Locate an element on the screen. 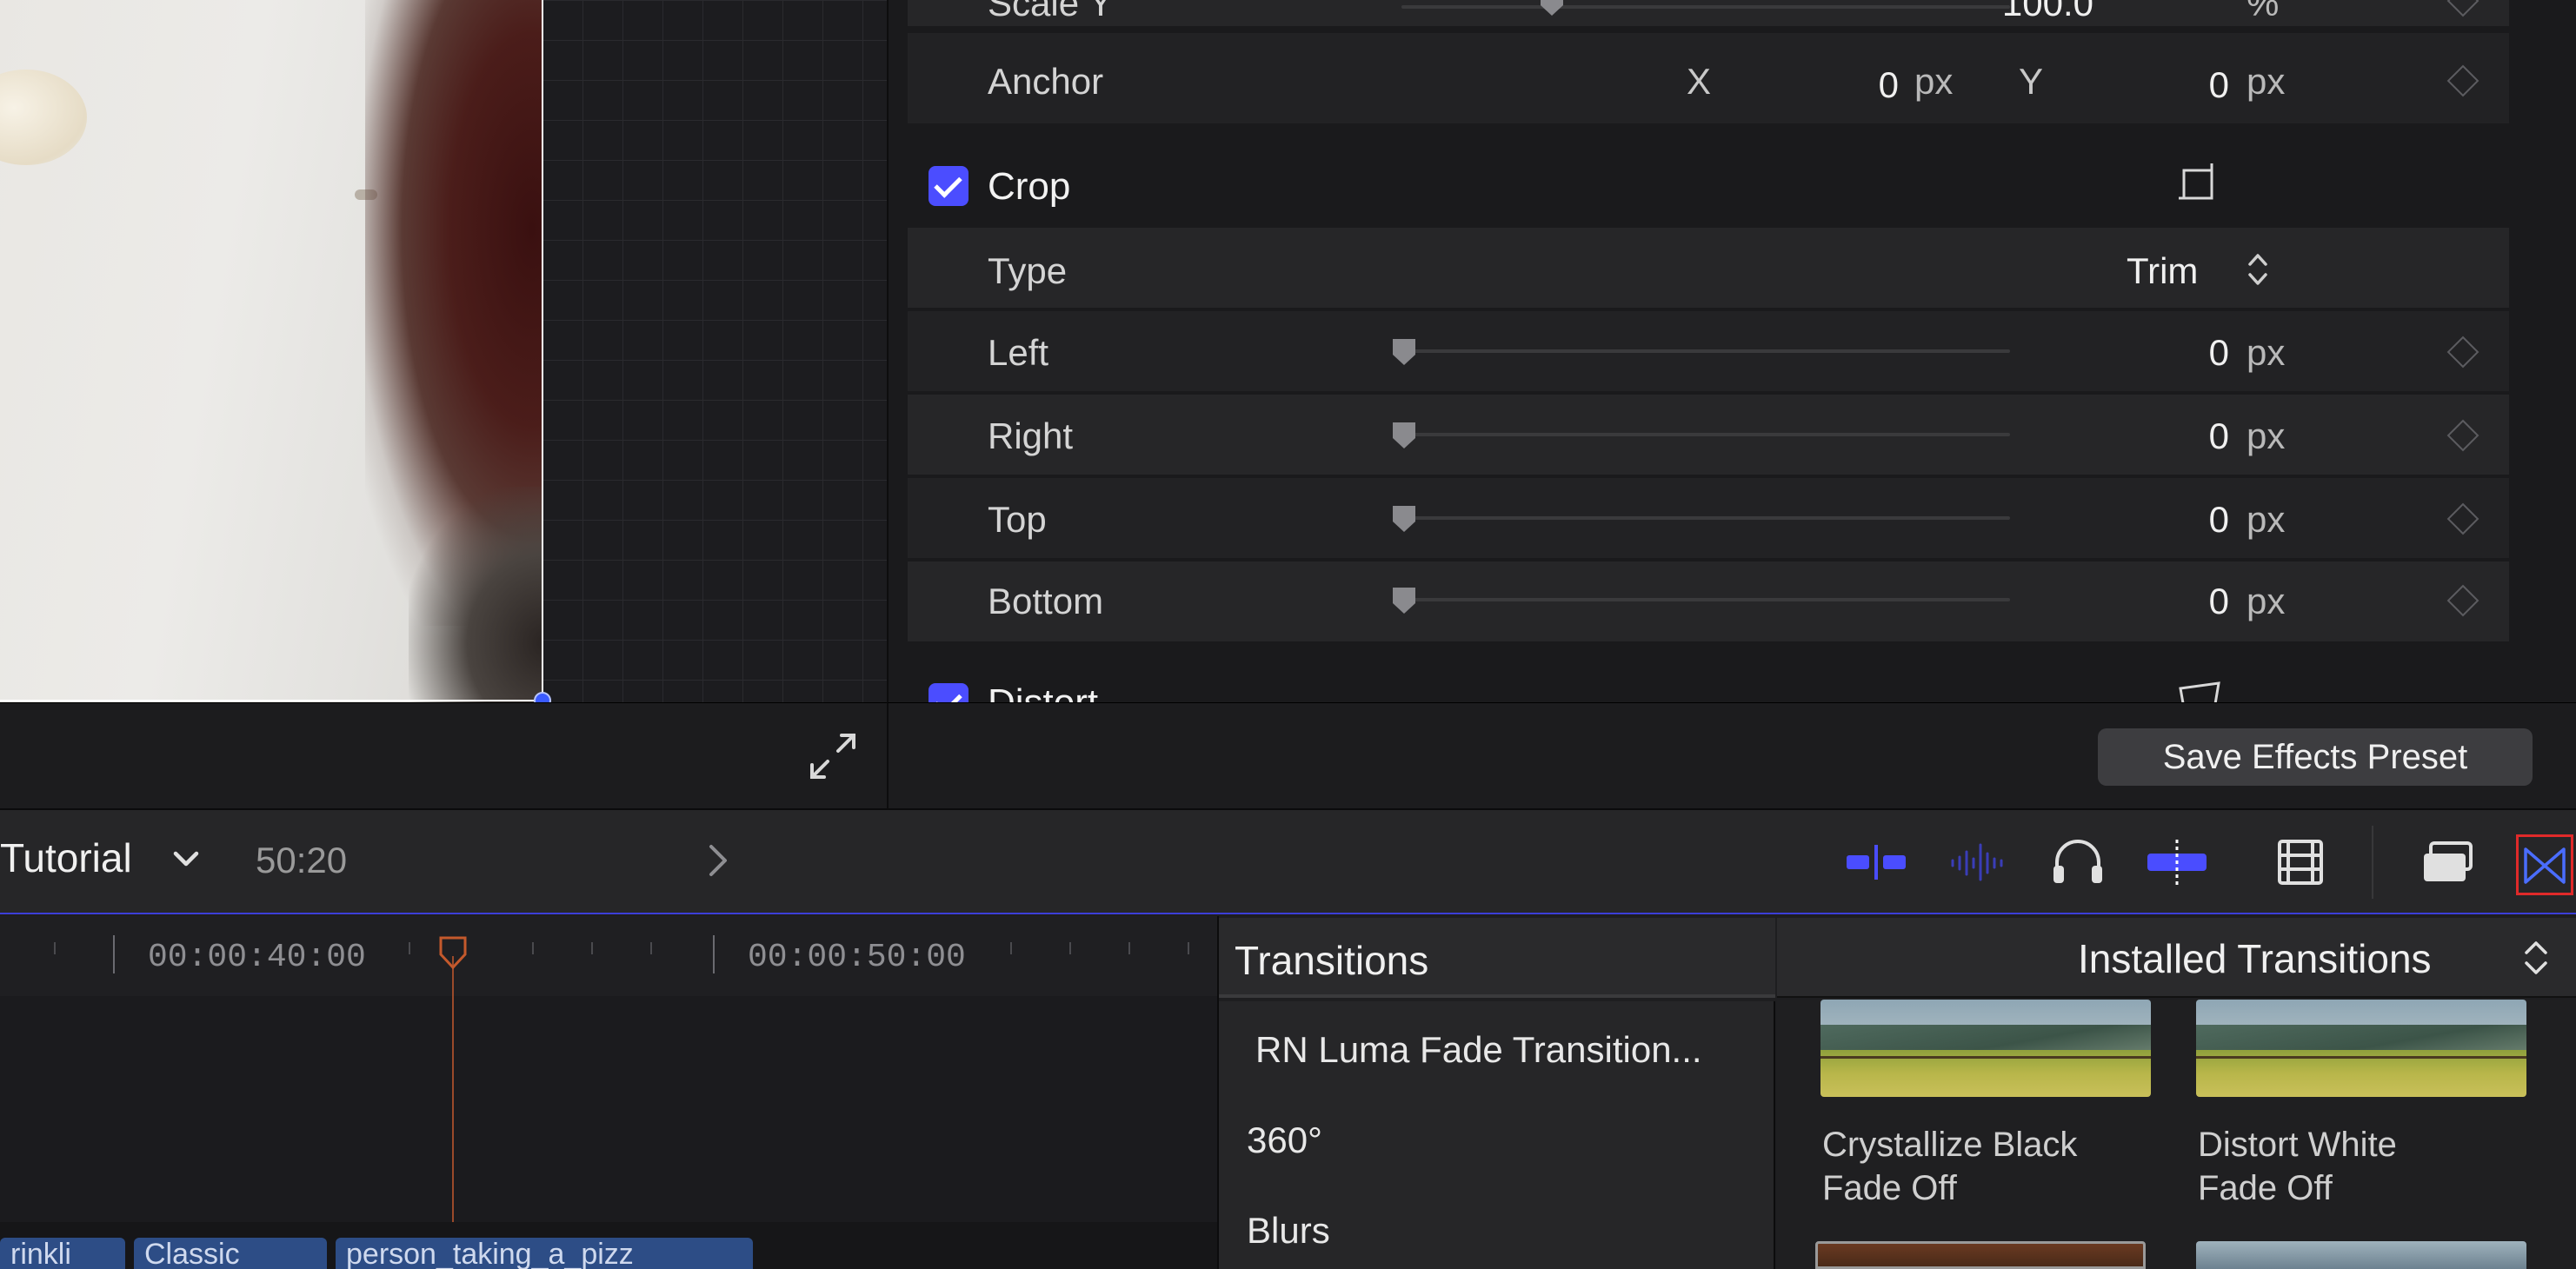 Image resolution: width=2576 pixels, height=1269 pixels. transitions-icon is located at coordinates (2545, 866).